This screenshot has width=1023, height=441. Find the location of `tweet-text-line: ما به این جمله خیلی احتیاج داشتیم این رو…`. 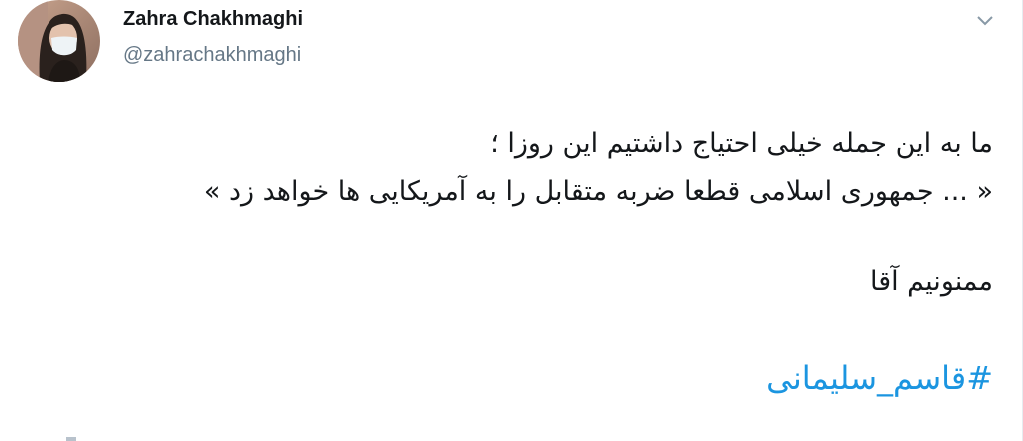

tweet-text-line: ما به این جمله خیلی احتیاج داشتیم این رو… is located at coordinates (741, 143).